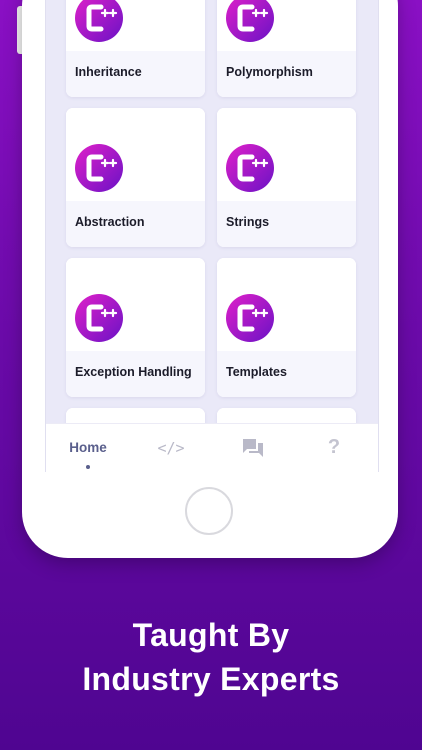 Image resolution: width=422 pixels, height=750 pixels. I want to click on topic-card-templates: Templates, so click(286, 327).